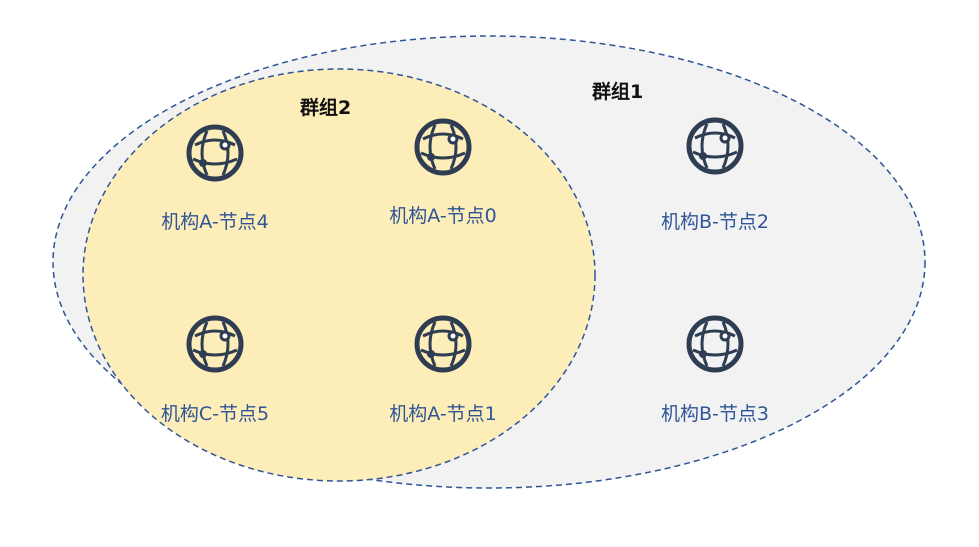 The image size is (979, 547). I want to click on node-label: 机构C-节点5, so click(215, 414).